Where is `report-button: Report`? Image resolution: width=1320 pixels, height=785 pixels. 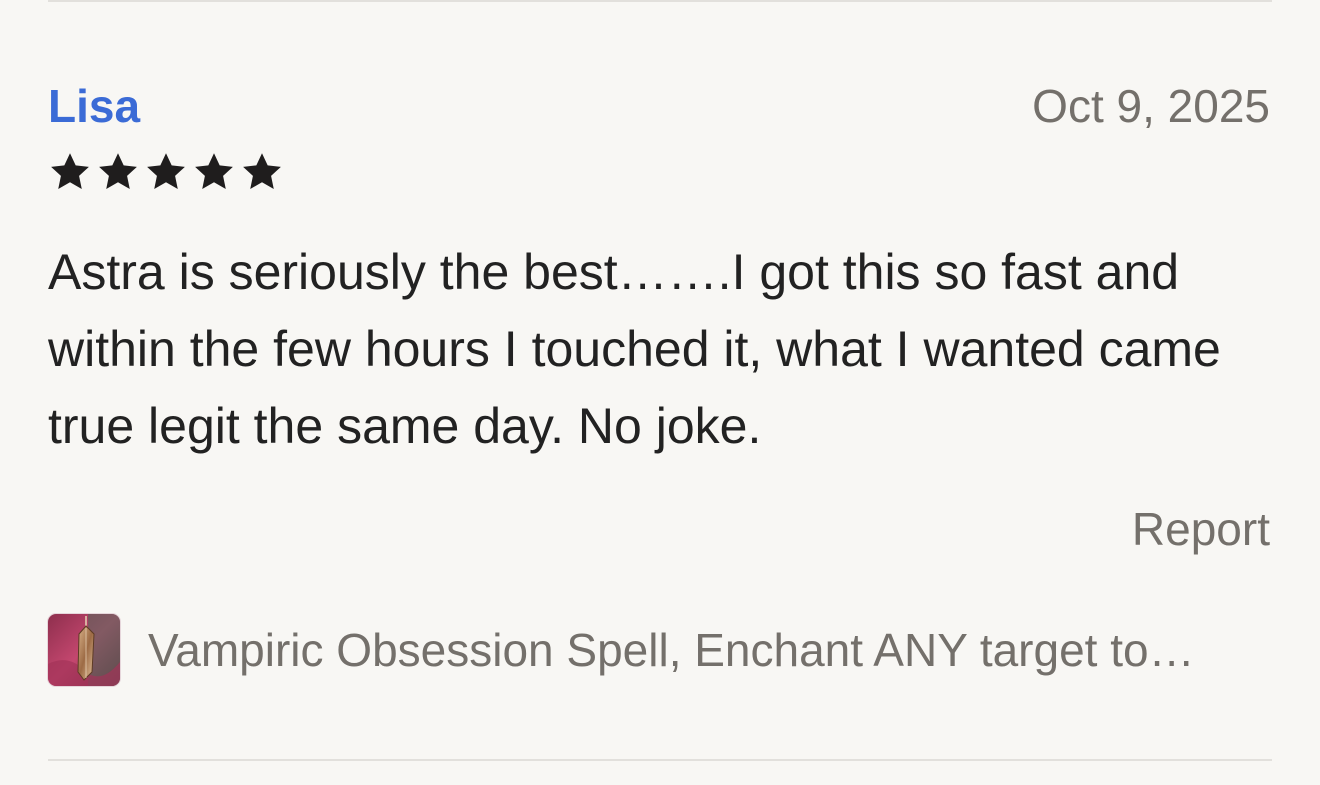 report-button: Report is located at coordinates (1201, 529).